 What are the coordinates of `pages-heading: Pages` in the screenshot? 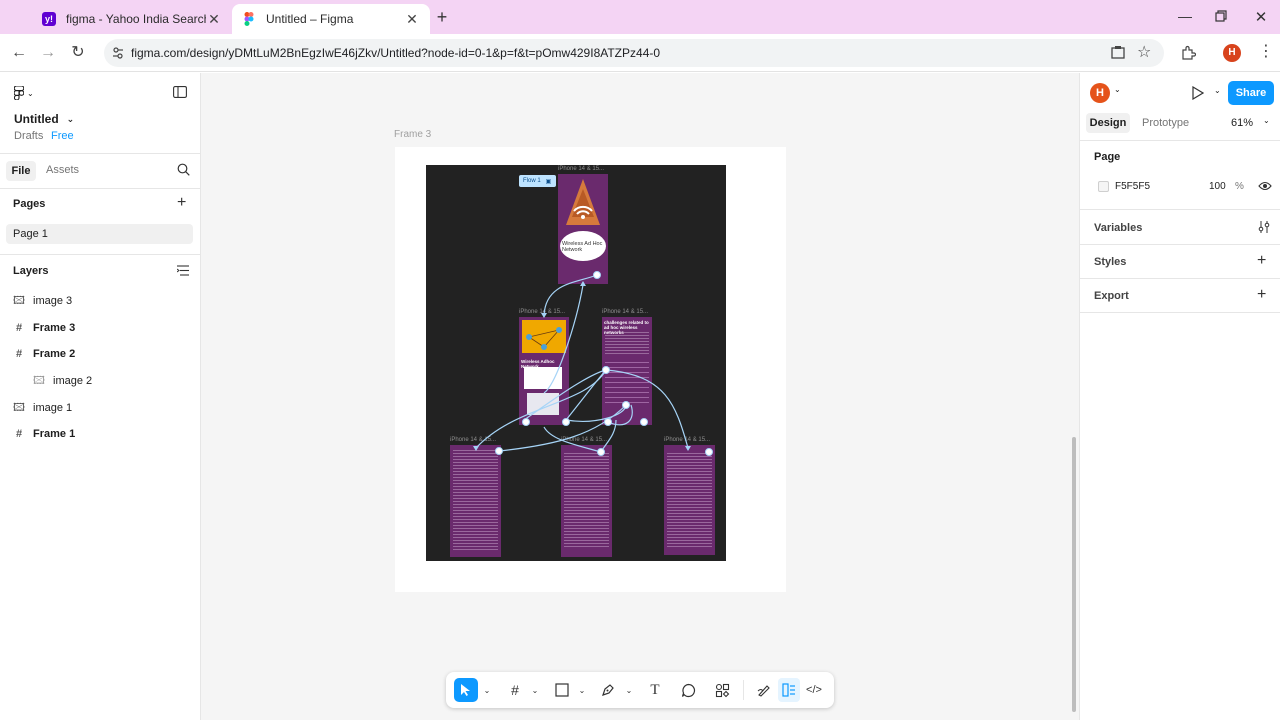 It's located at (29, 204).